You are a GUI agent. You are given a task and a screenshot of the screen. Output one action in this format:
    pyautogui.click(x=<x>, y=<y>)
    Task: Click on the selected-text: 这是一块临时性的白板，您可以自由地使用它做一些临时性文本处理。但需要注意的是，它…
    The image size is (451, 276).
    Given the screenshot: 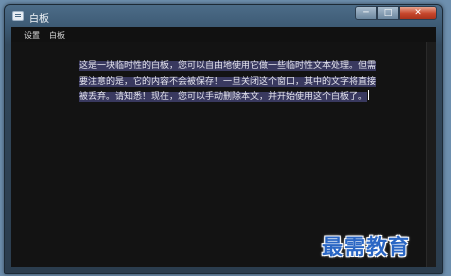 What is the action you would take?
    pyautogui.click(x=228, y=81)
    